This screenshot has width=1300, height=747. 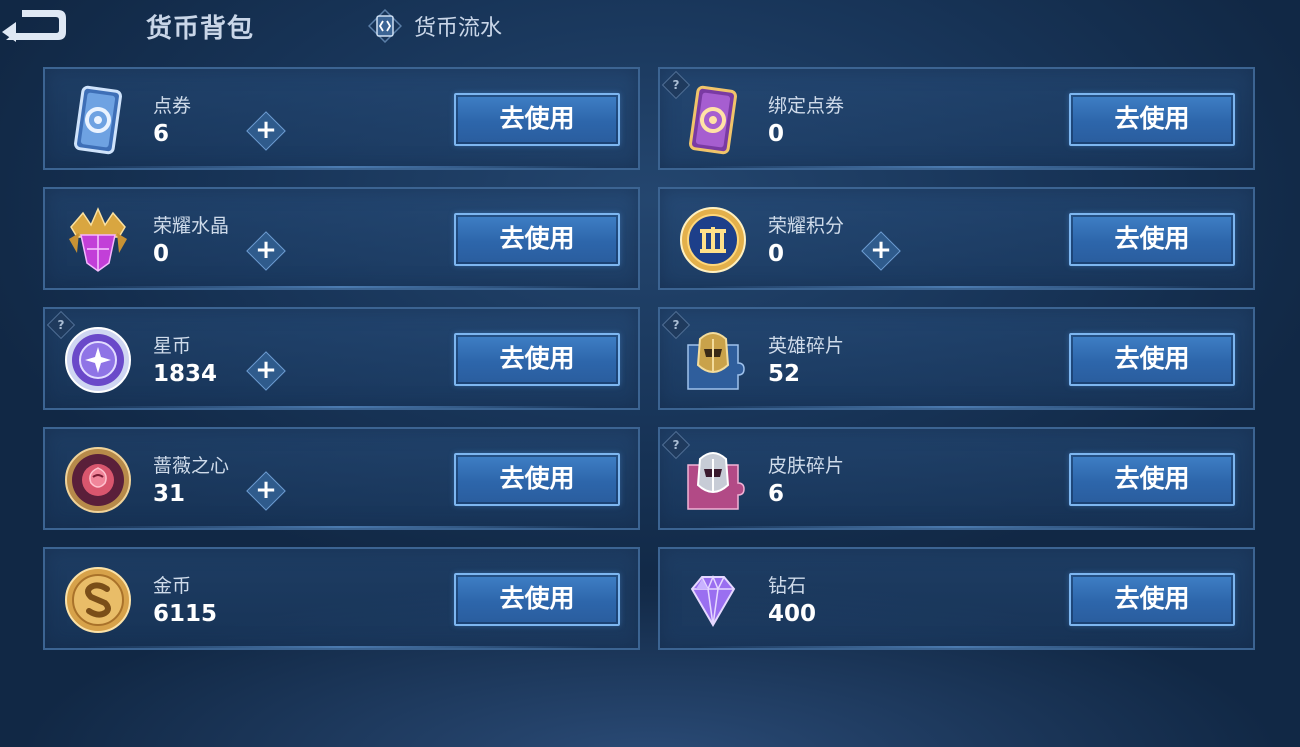 I want to click on currency-name: 星币, so click(x=172, y=346).